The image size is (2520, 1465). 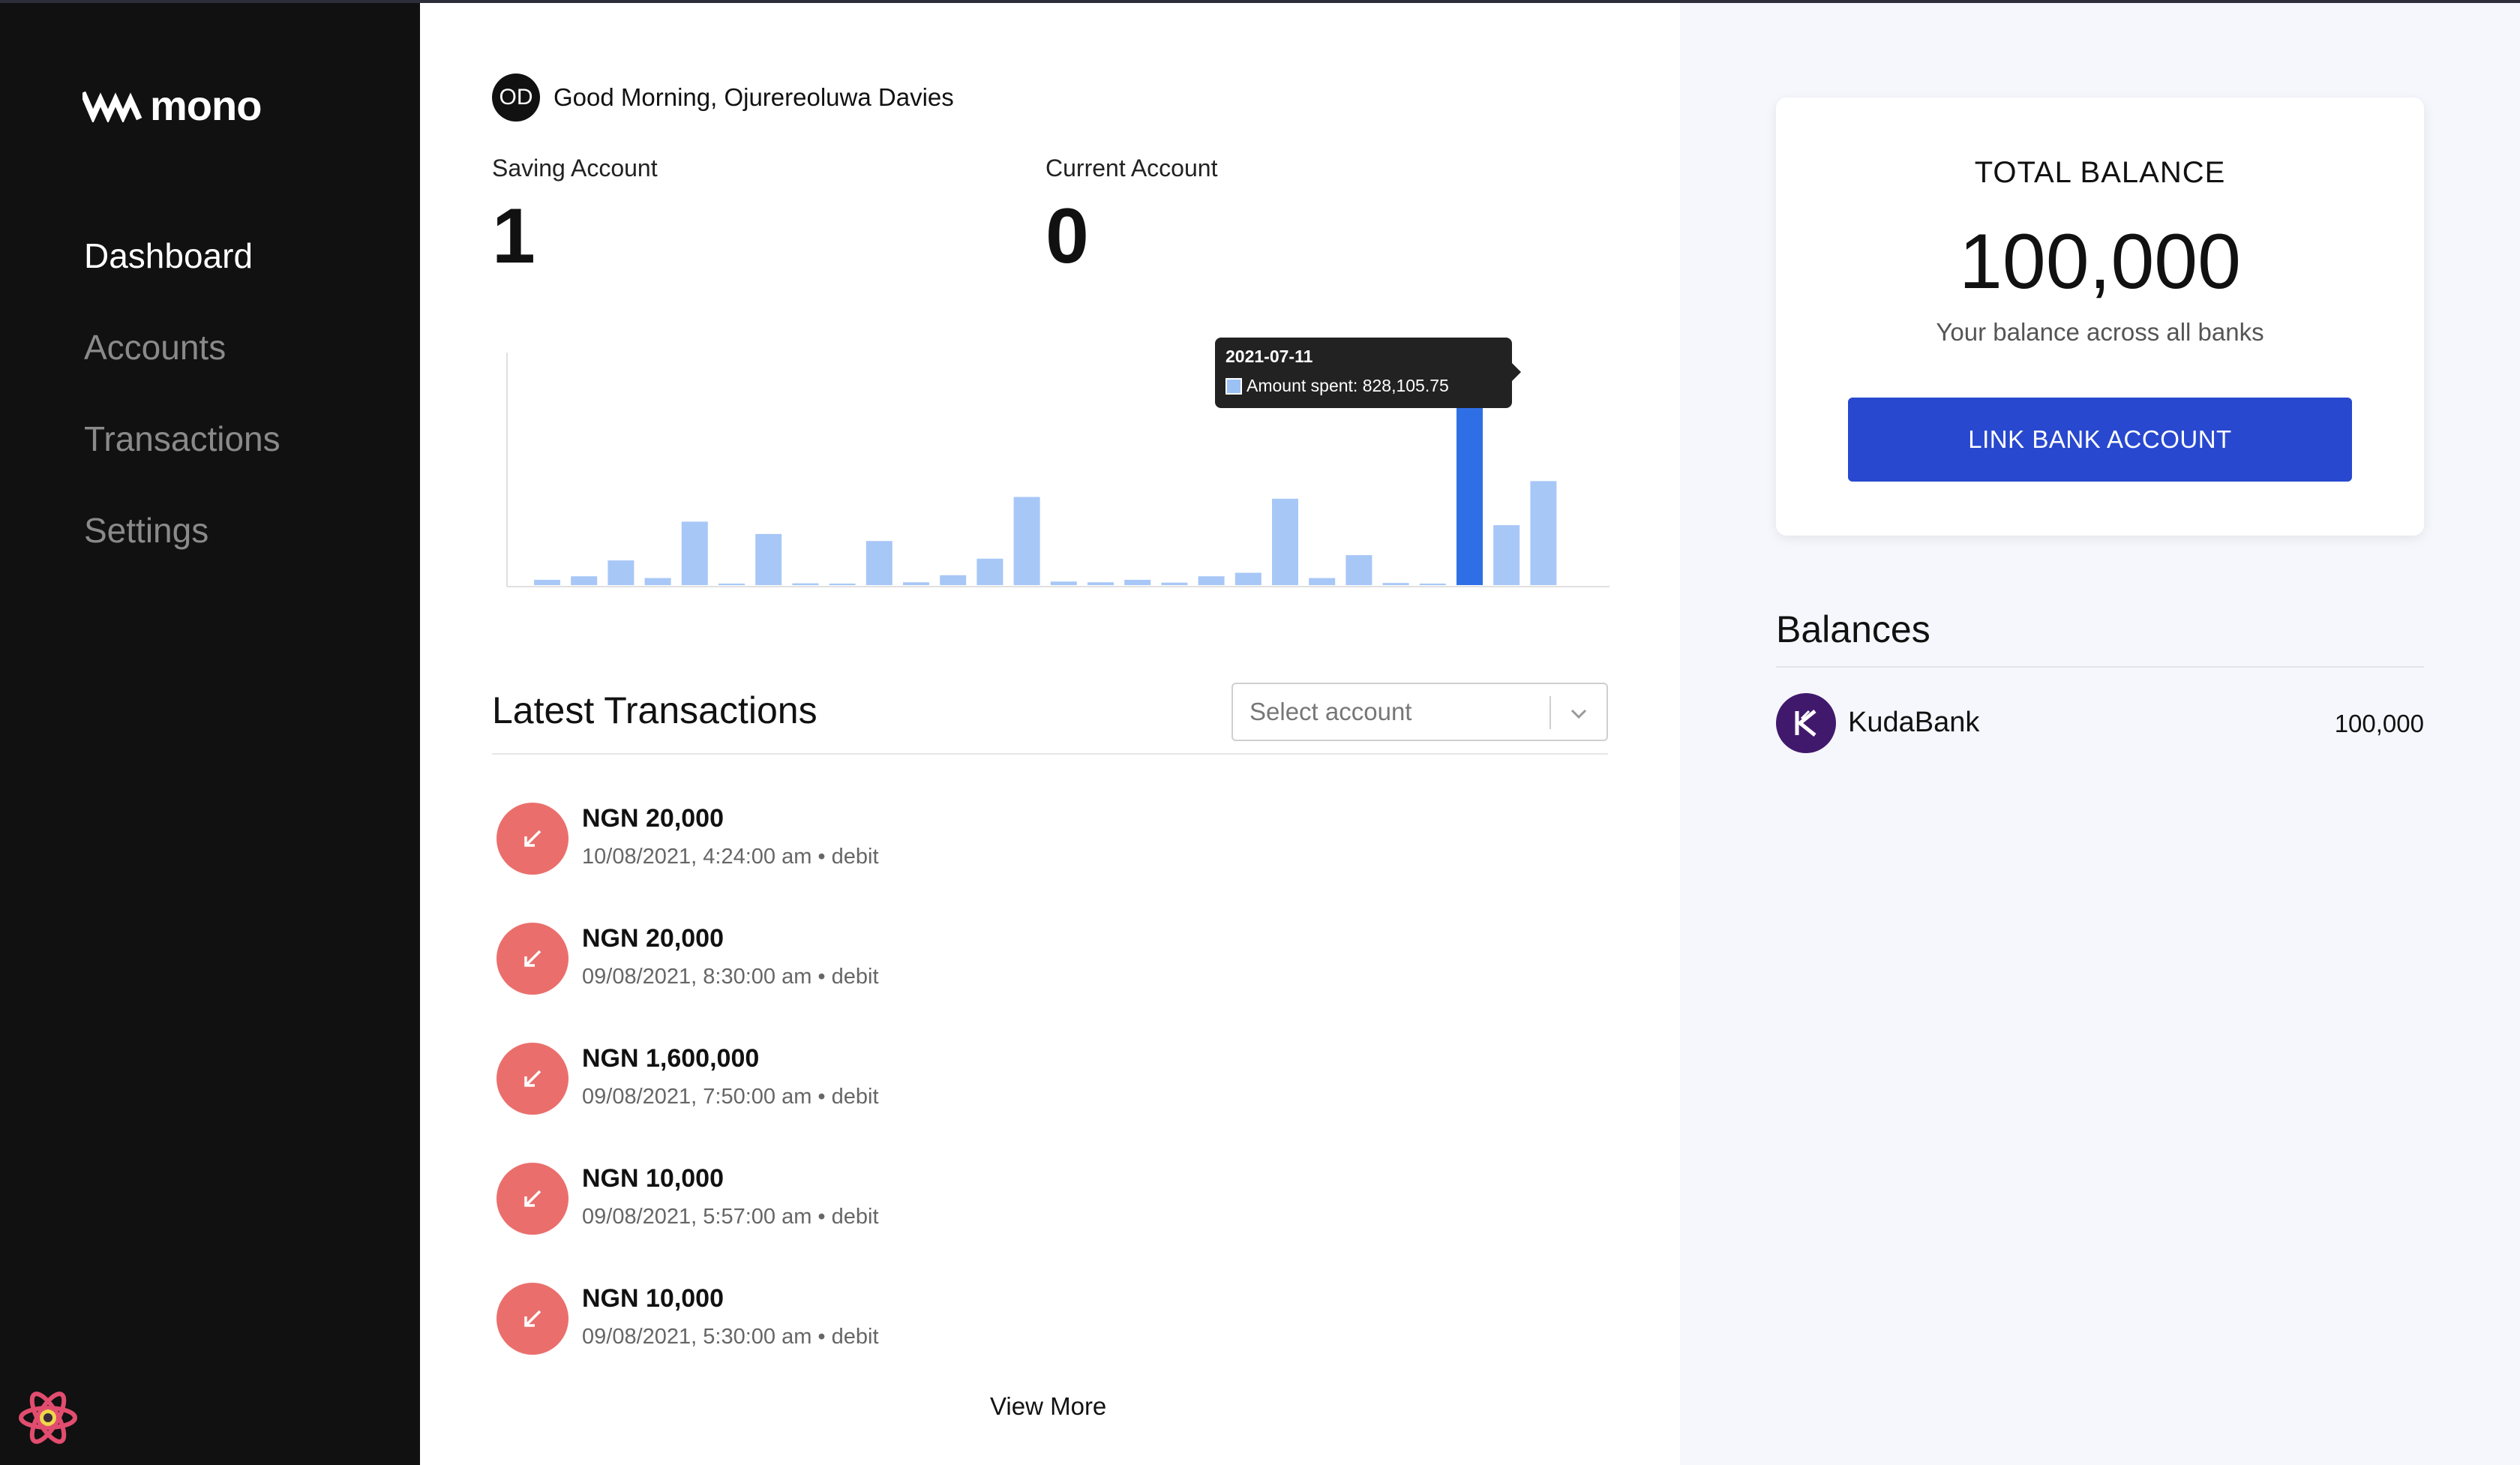 What do you see at coordinates (1067, 236) in the screenshot?
I see `current-account-count: 0` at bounding box center [1067, 236].